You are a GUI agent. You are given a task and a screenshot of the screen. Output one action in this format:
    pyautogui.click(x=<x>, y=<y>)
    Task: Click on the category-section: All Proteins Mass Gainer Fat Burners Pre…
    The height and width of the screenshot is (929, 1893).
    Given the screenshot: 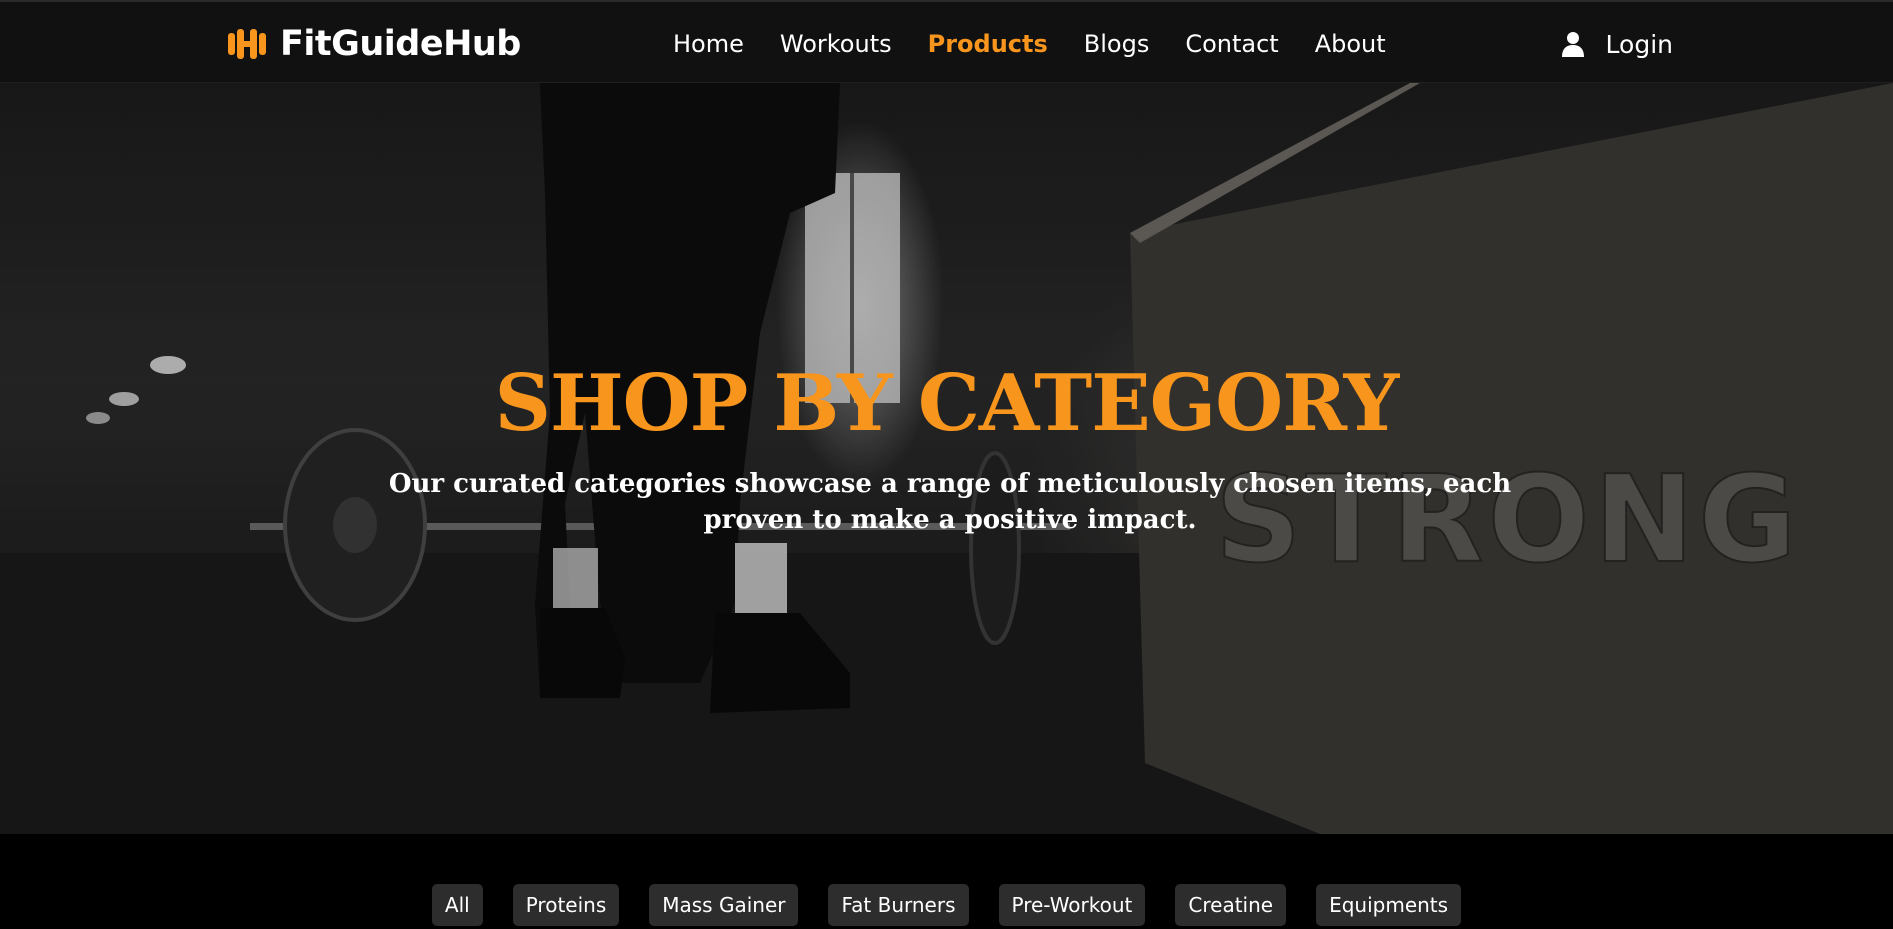 What is the action you would take?
    pyautogui.click(x=946, y=881)
    